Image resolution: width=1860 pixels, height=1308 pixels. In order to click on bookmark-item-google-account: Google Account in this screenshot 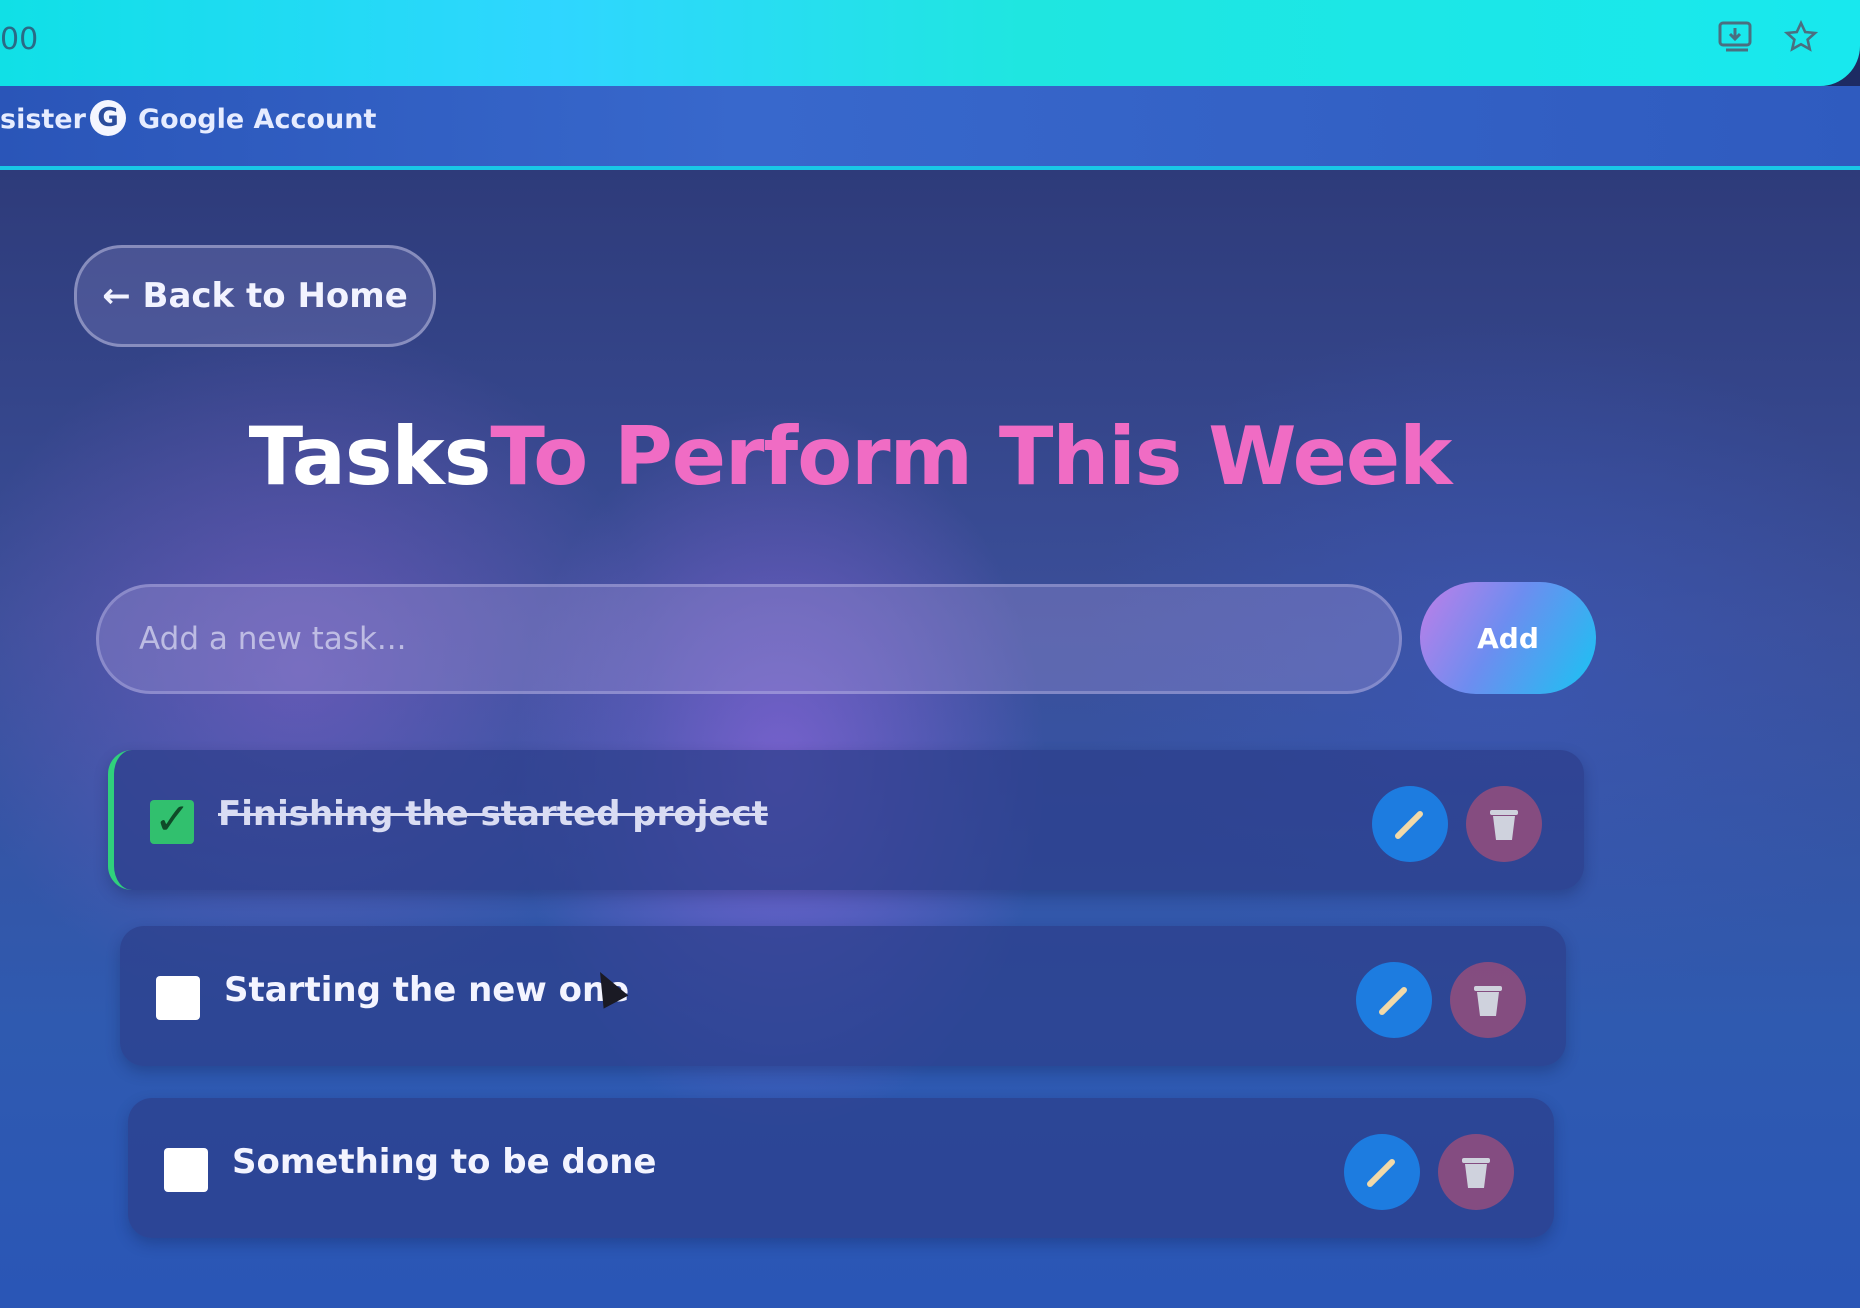, I will do `click(257, 119)`.